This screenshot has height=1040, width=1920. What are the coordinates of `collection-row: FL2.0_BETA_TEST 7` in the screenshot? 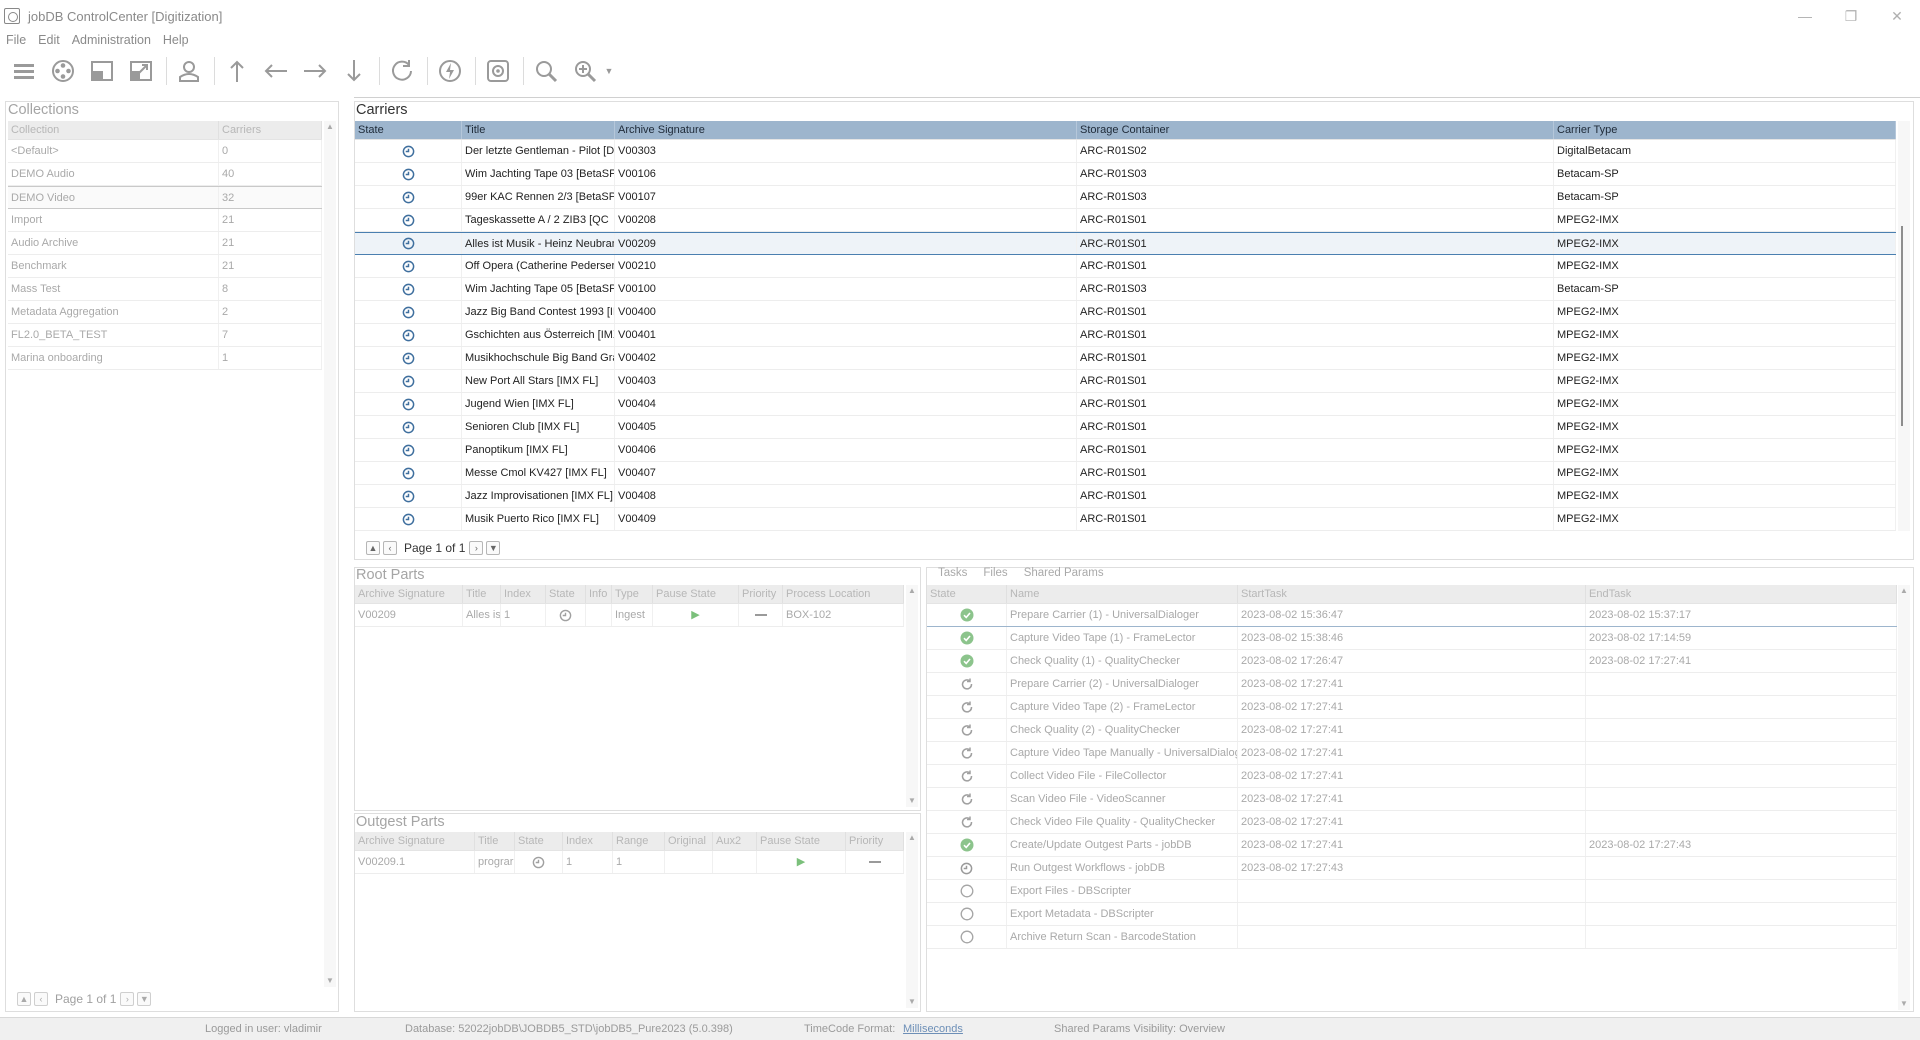 It's located at (165, 335).